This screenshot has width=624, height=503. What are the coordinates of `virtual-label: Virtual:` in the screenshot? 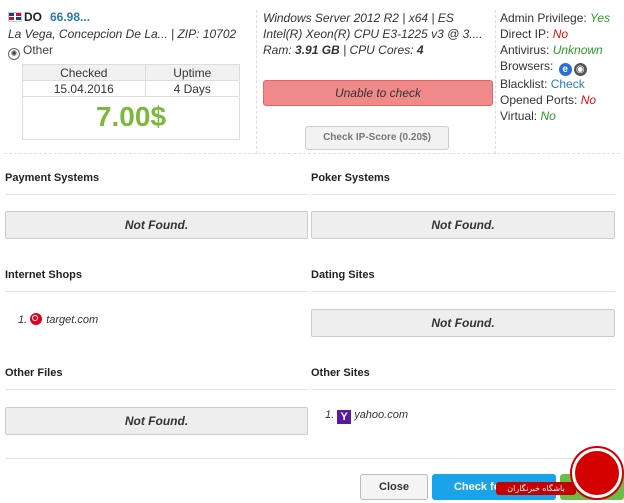 It's located at (519, 116).